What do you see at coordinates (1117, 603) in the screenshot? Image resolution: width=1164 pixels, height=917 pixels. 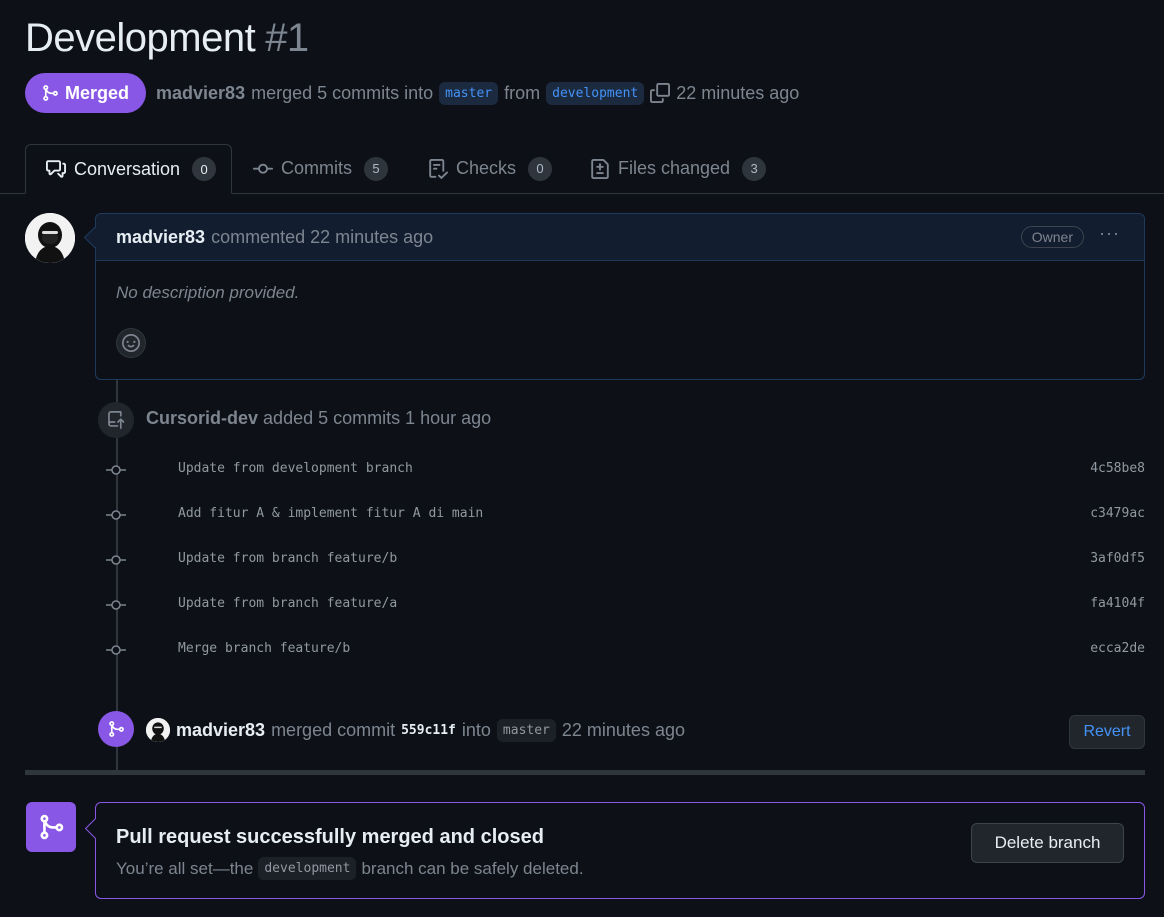 I see `commit-sha-link: fa4104f` at bounding box center [1117, 603].